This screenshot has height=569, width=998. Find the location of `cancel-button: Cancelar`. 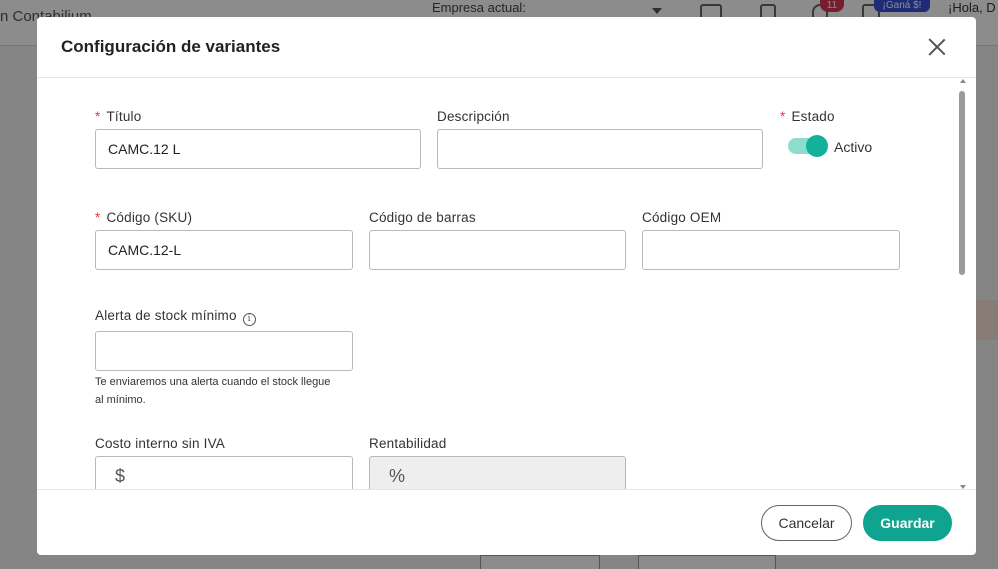

cancel-button: Cancelar is located at coordinates (806, 523).